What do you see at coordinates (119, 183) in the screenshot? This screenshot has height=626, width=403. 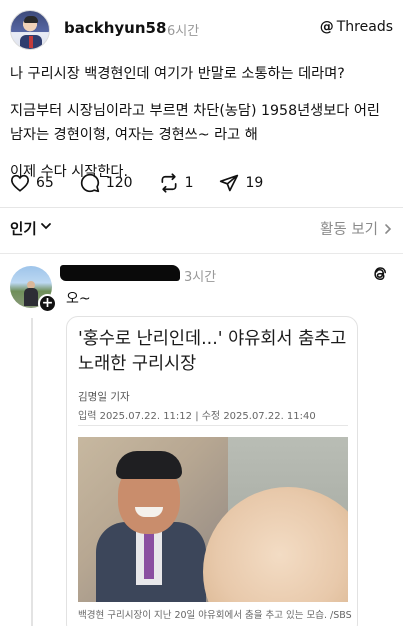 I see `comment-count: 120` at bounding box center [119, 183].